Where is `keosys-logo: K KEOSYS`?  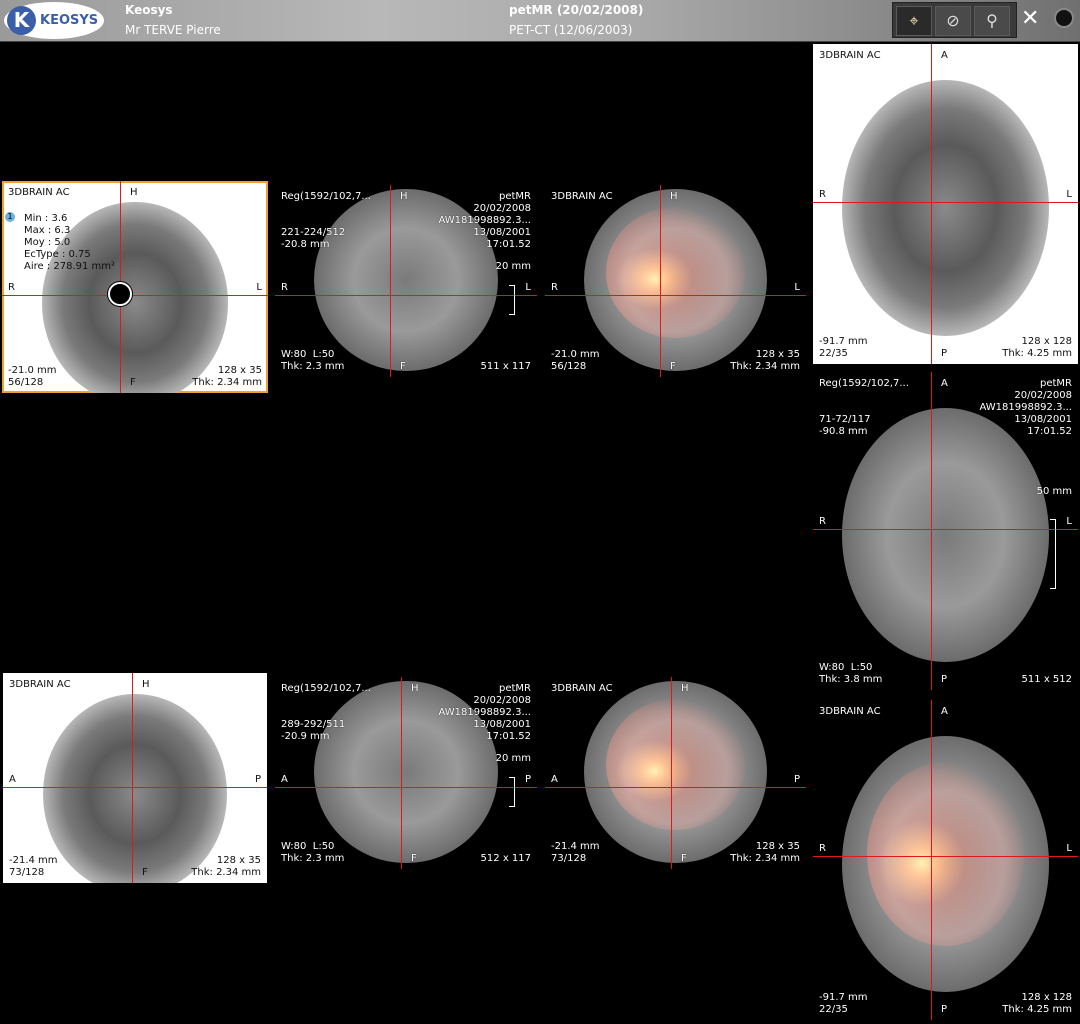 keosys-logo: K KEOSYS is located at coordinates (54, 20).